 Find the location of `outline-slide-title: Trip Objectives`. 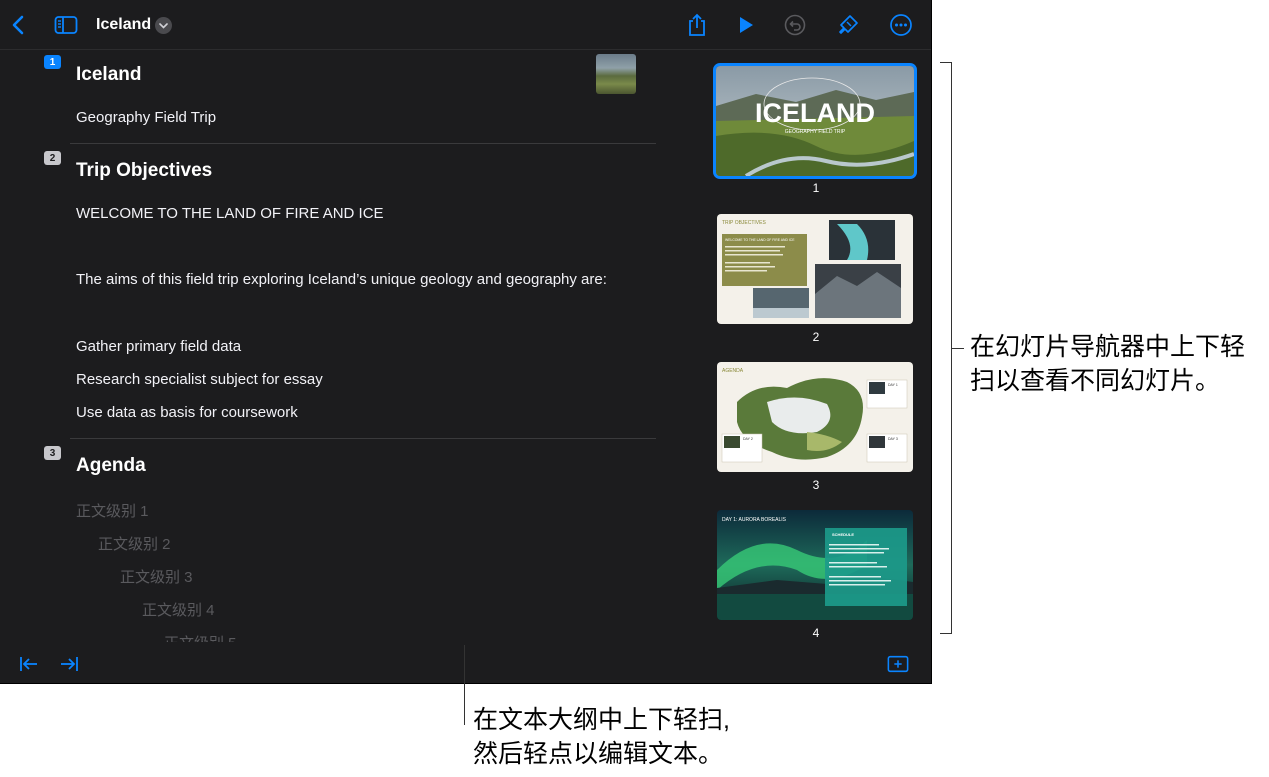

outline-slide-title: Trip Objectives is located at coordinates (144, 171).